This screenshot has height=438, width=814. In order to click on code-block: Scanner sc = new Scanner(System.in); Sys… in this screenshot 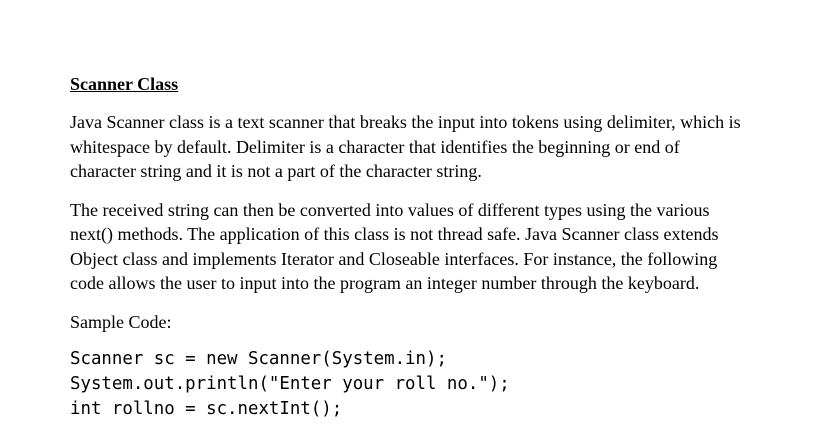, I will do `click(420, 384)`.